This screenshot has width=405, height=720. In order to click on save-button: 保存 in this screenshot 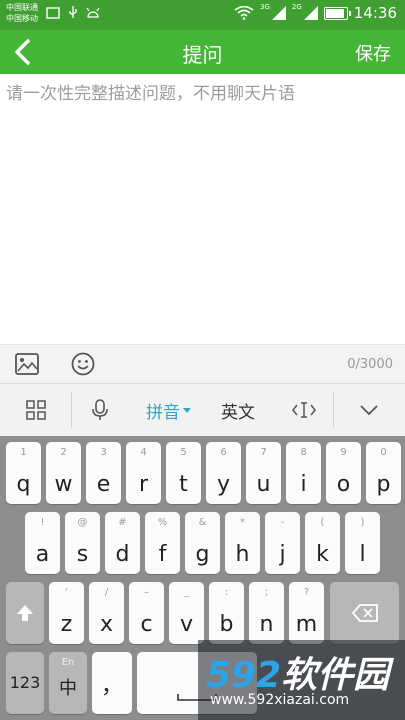, I will do `click(373, 53)`.